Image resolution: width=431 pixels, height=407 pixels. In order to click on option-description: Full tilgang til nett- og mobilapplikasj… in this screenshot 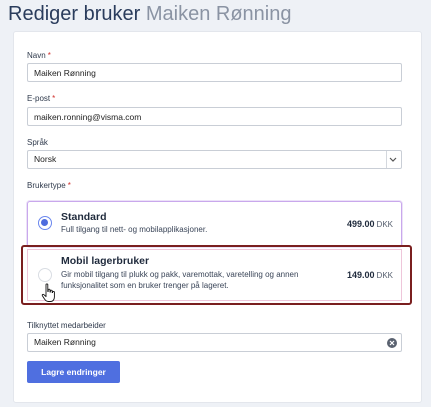, I will do `click(134, 229)`.